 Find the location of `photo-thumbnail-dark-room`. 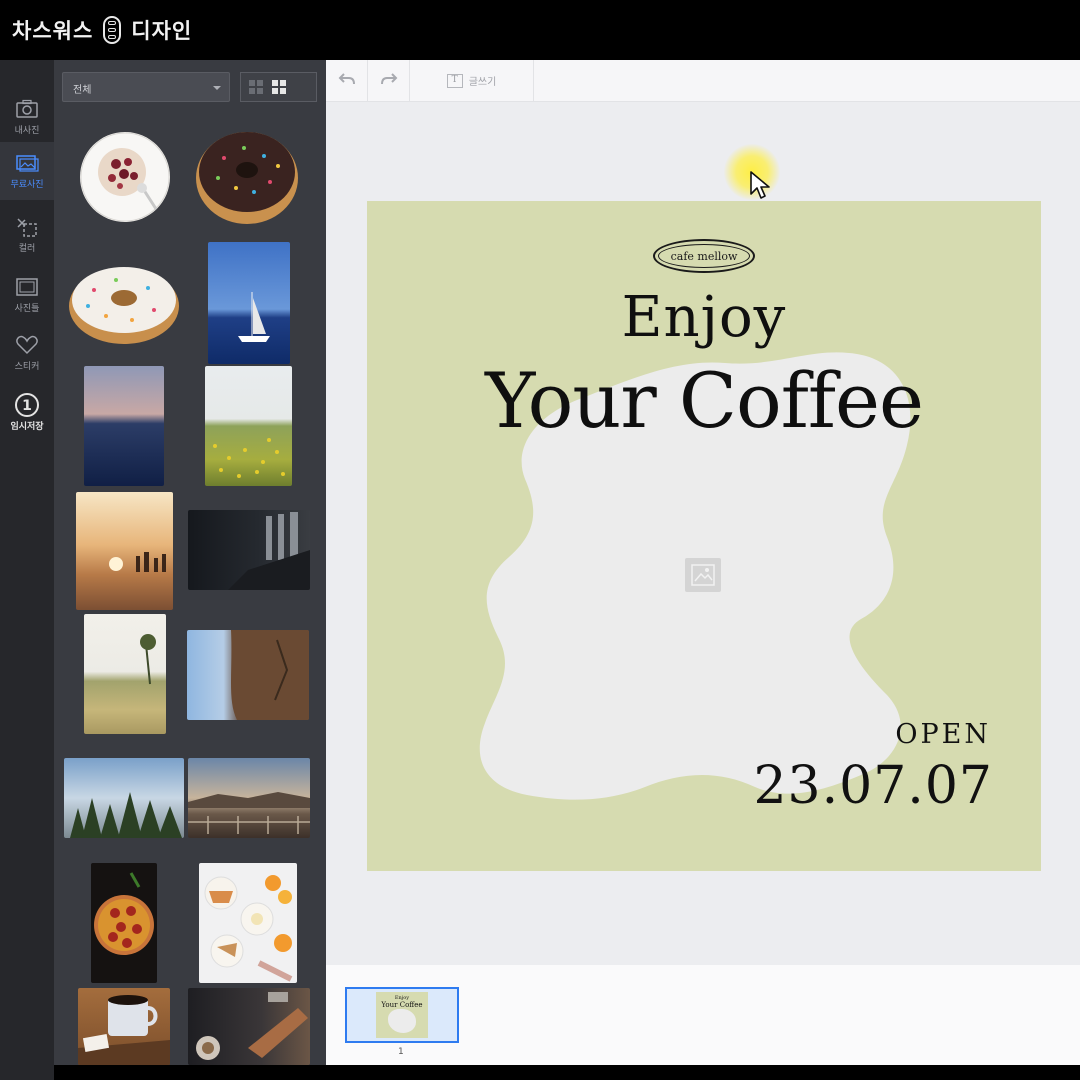

photo-thumbnail-dark-room is located at coordinates (249, 550).